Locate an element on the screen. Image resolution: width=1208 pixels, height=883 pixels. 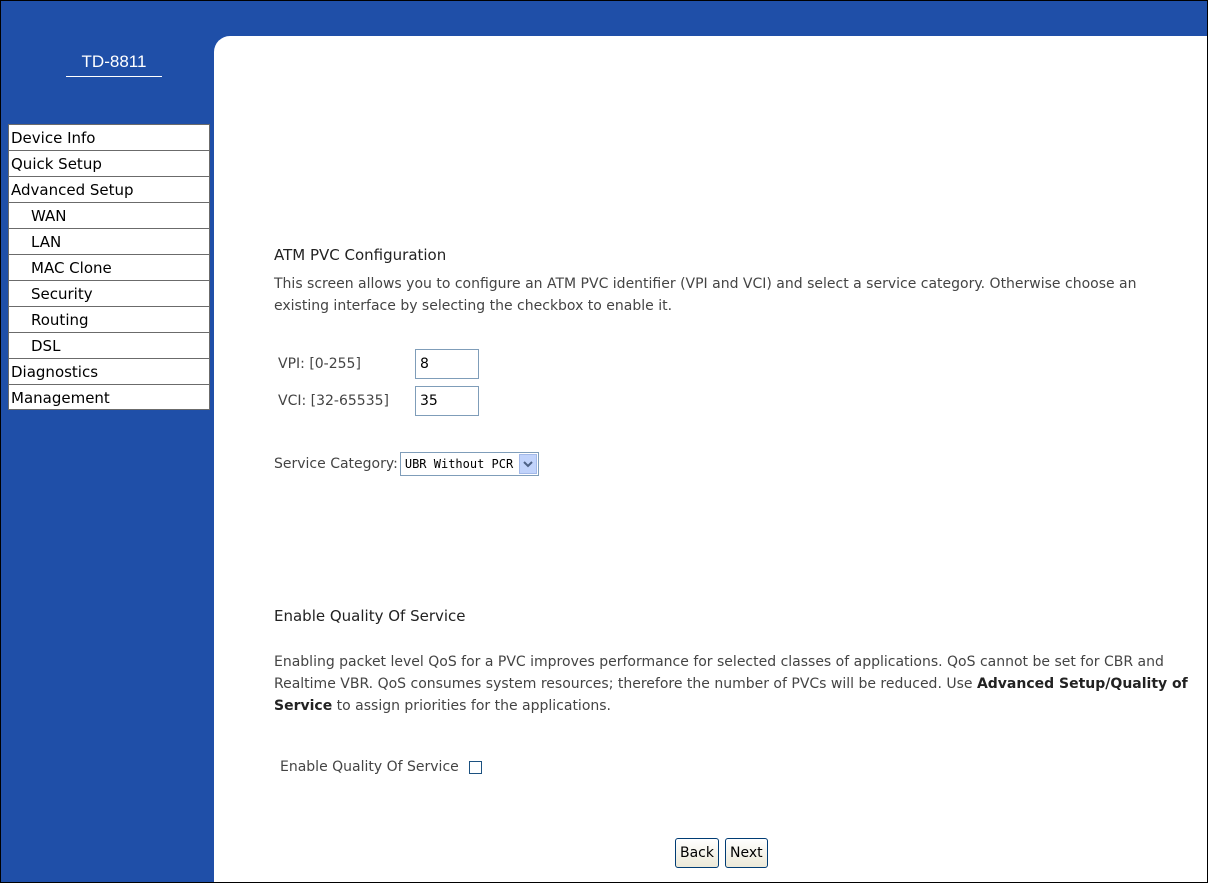
nav-dsl: DSL is located at coordinates (109, 345).